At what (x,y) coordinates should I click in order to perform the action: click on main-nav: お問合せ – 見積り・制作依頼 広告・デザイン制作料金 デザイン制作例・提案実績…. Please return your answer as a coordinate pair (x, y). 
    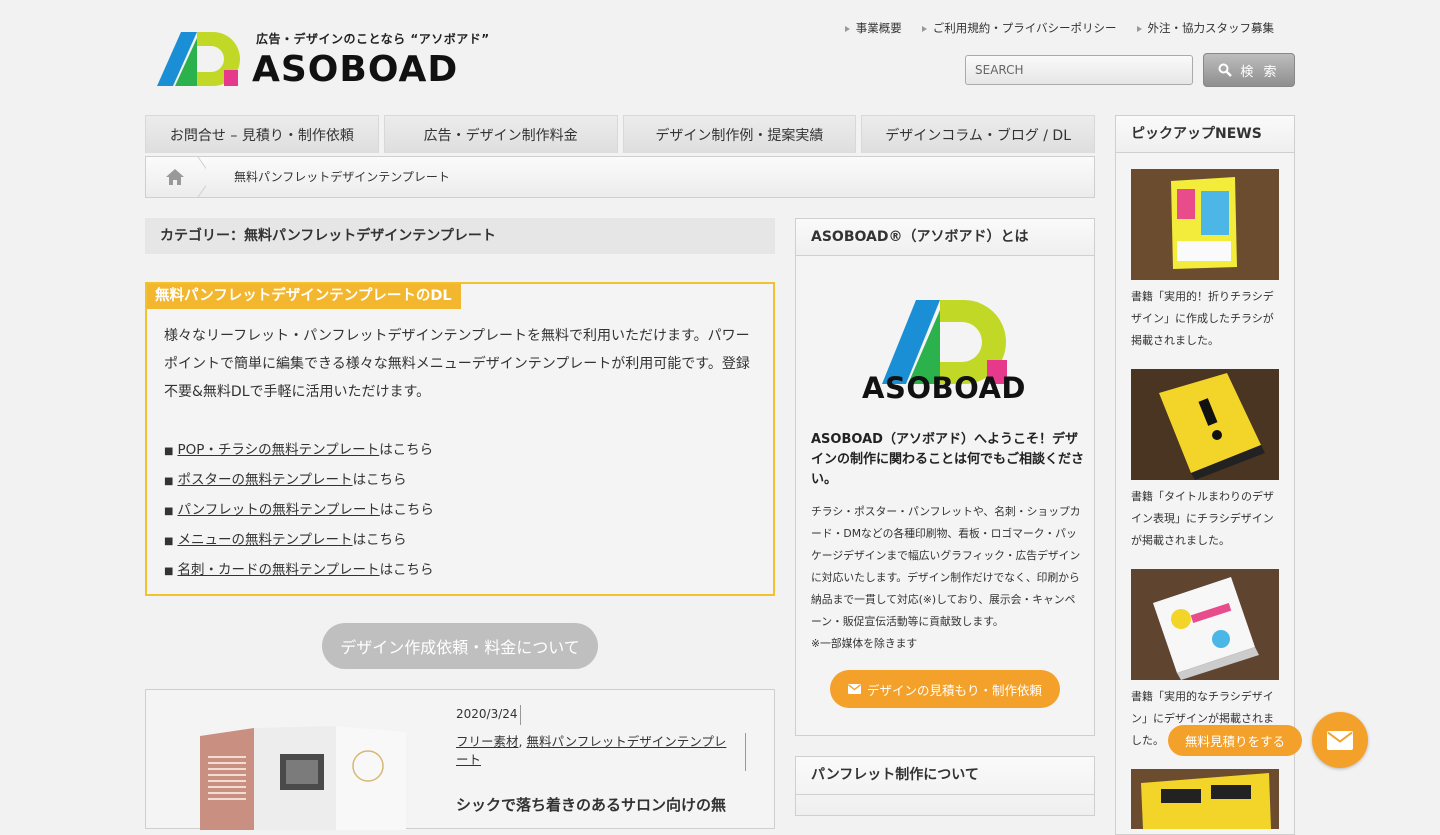
    Looking at the image, I should click on (620, 134).